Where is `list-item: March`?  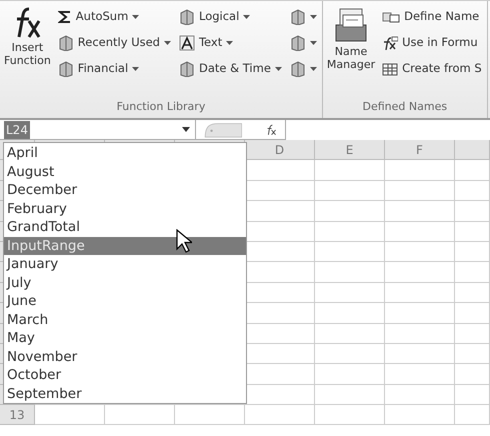
list-item: March is located at coordinates (125, 319).